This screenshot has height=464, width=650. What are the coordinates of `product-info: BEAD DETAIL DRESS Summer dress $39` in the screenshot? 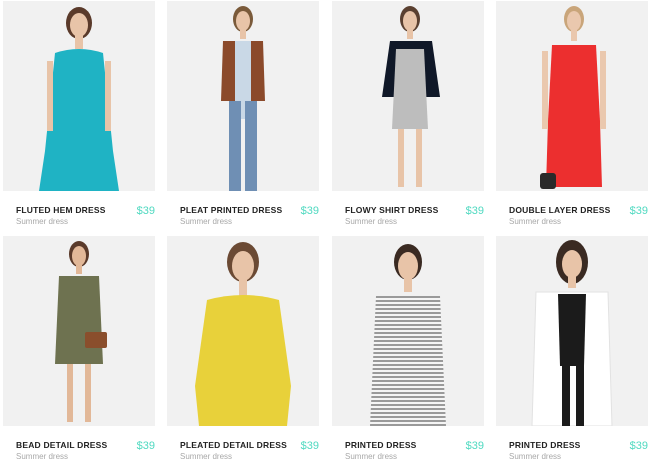 It's located at (79, 445).